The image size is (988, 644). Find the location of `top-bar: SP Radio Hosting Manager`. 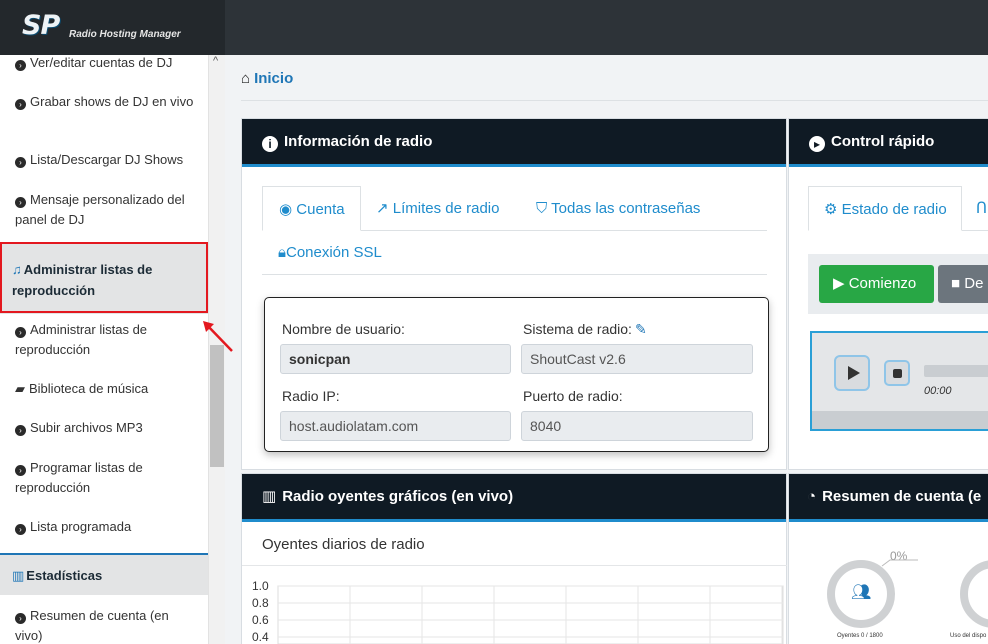

top-bar: SP Radio Hosting Manager is located at coordinates (494, 27).